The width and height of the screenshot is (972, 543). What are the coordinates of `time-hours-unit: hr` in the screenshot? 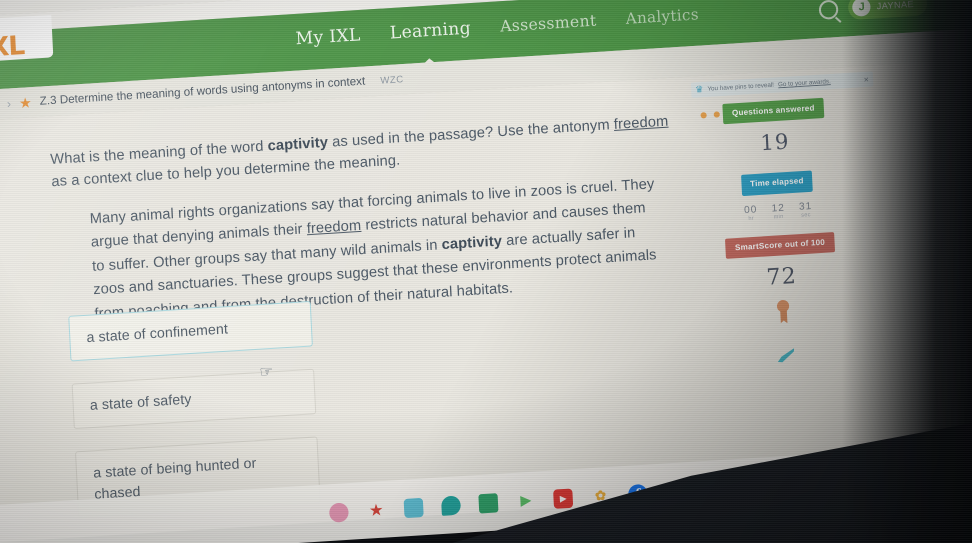 It's located at (751, 218).